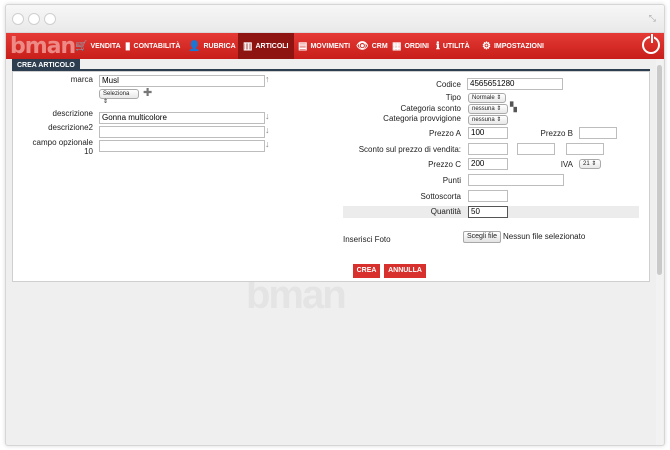 The width and height of the screenshot is (670, 450). What do you see at coordinates (451, 180) in the screenshot?
I see `punti-label: Punti` at bounding box center [451, 180].